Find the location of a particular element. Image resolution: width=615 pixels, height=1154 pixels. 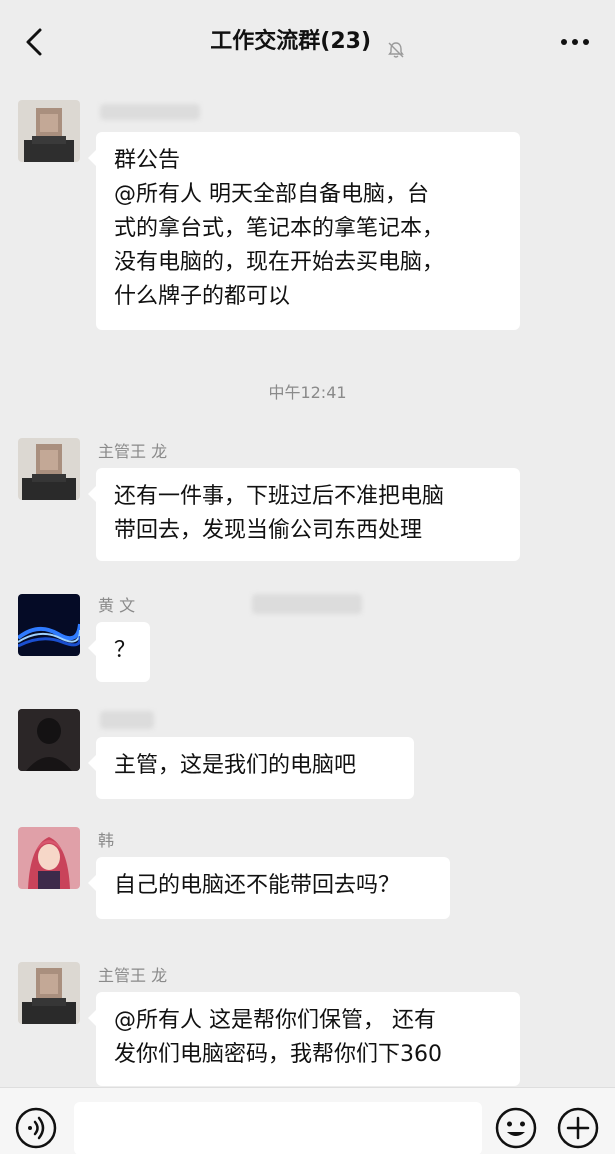

chat-title-wrap: 工作交流群(23) is located at coordinates (307, 42).